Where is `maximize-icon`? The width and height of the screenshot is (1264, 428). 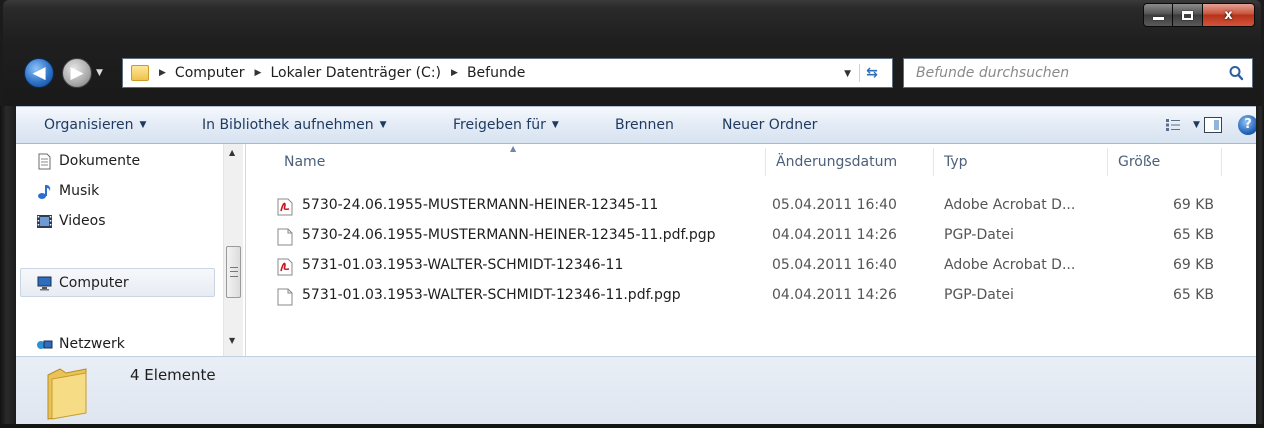
maximize-icon is located at coordinates (1187, 15).